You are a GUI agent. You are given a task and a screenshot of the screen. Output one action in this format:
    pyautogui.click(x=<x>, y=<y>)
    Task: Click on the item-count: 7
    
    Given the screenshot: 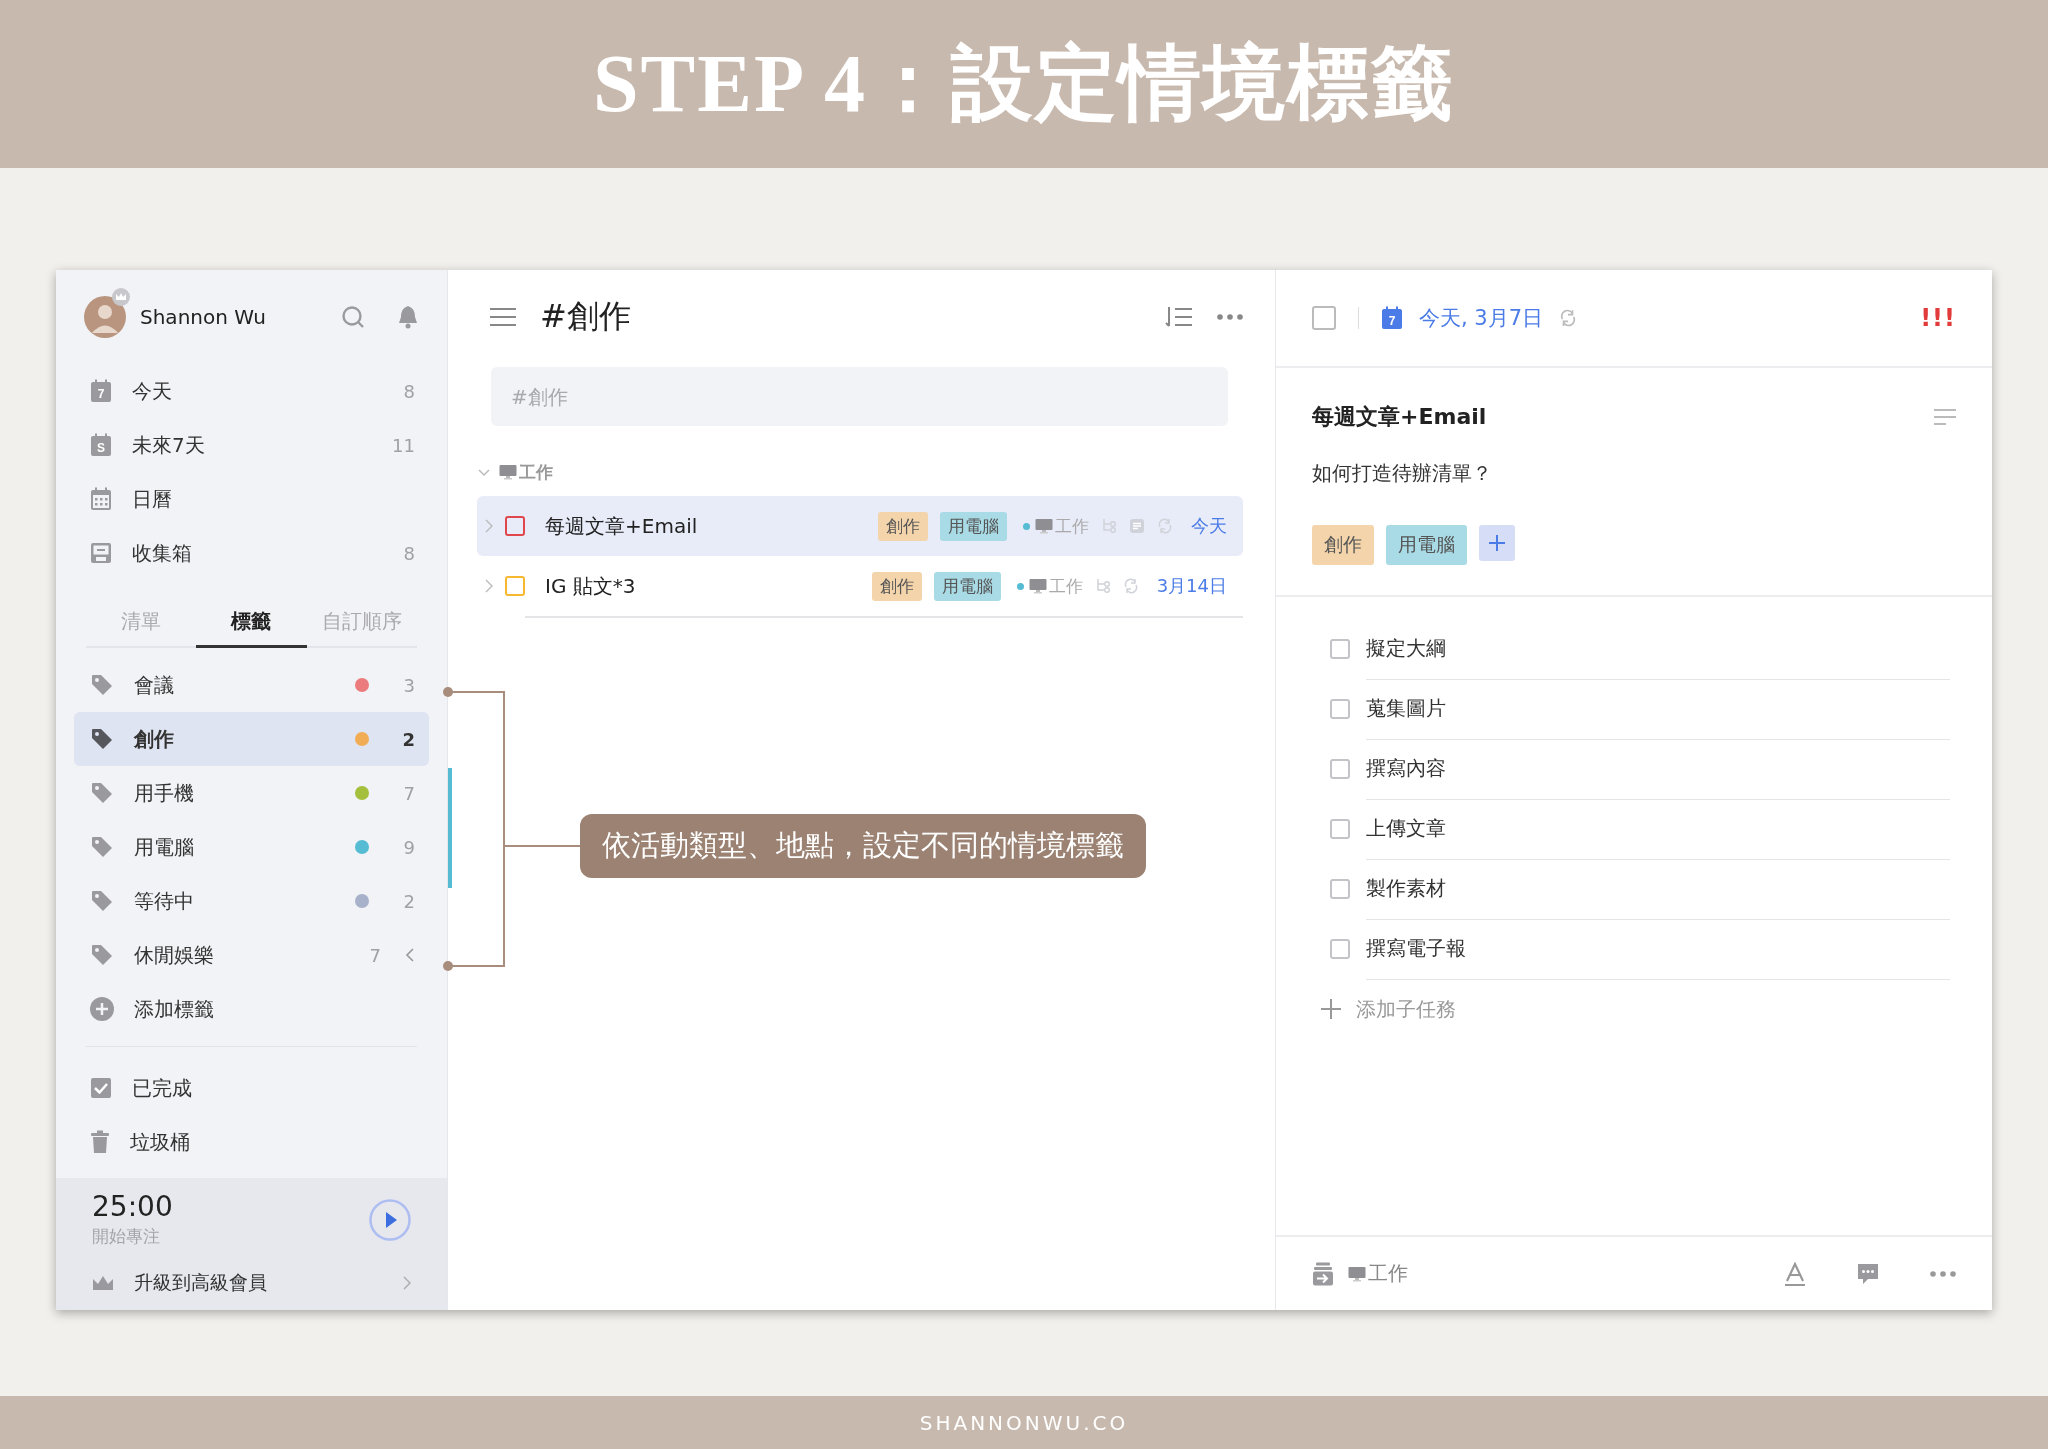 What is the action you would take?
    pyautogui.click(x=374, y=955)
    